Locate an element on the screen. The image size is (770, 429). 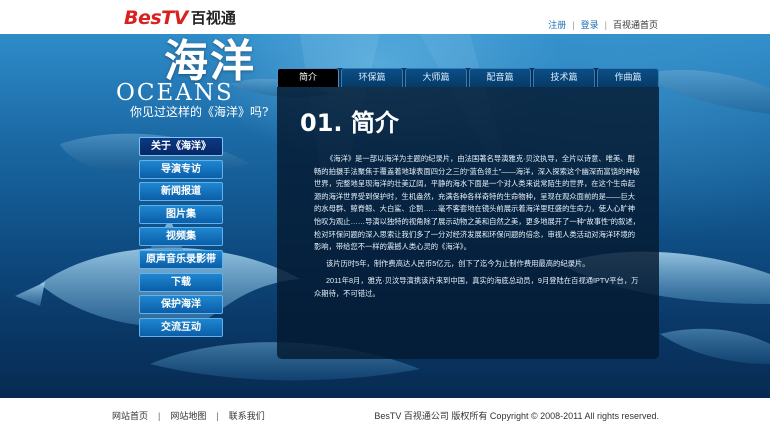
footer-contact-link: 联系我们 is located at coordinates (247, 415).